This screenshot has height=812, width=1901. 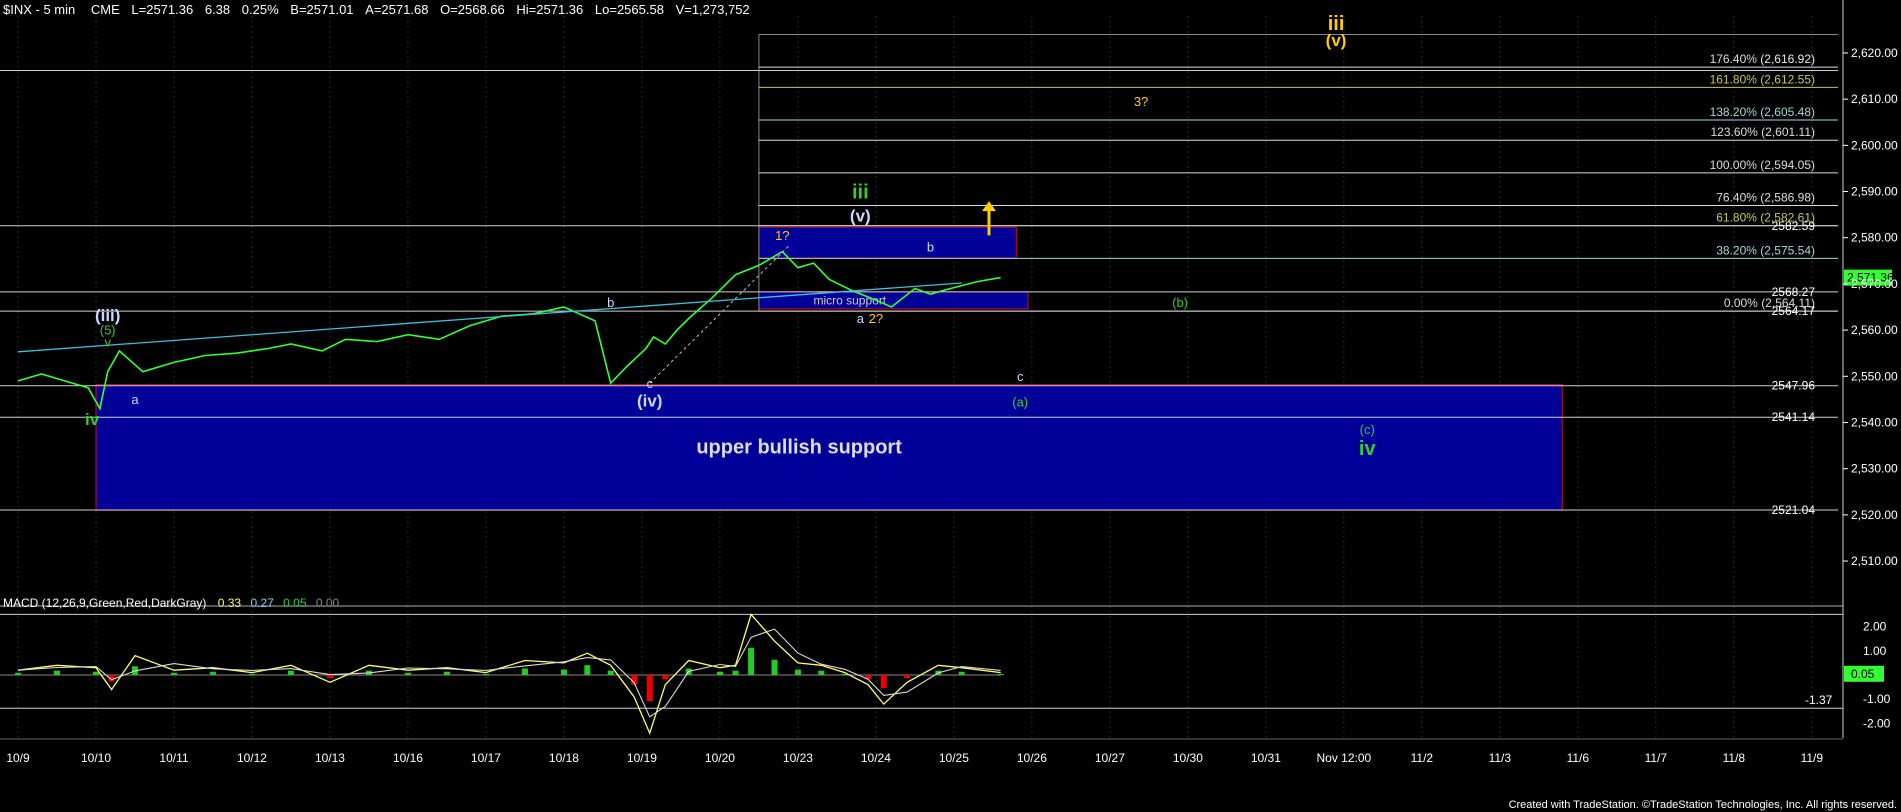 I want to click on fib-level-label: 38.20% (2,575.54), so click(x=1765, y=250).